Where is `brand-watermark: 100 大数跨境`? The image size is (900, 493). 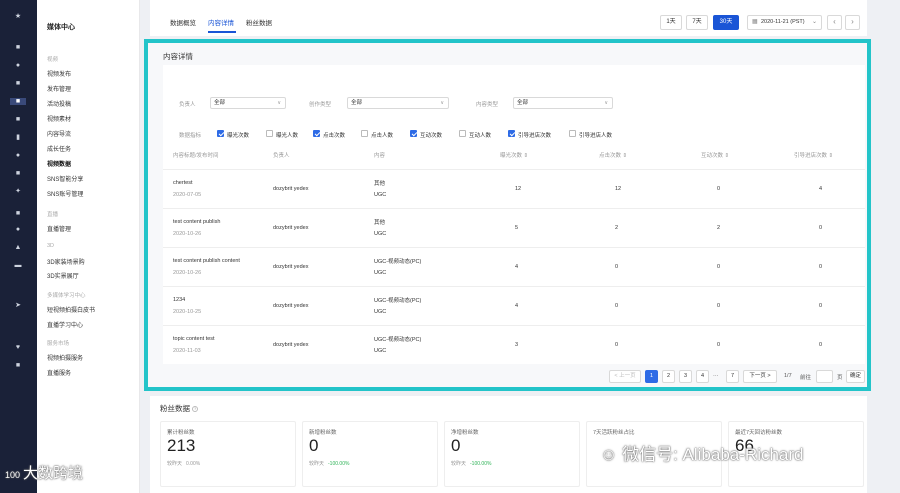 brand-watermark: 100 大数跨境 is located at coordinates (44, 472).